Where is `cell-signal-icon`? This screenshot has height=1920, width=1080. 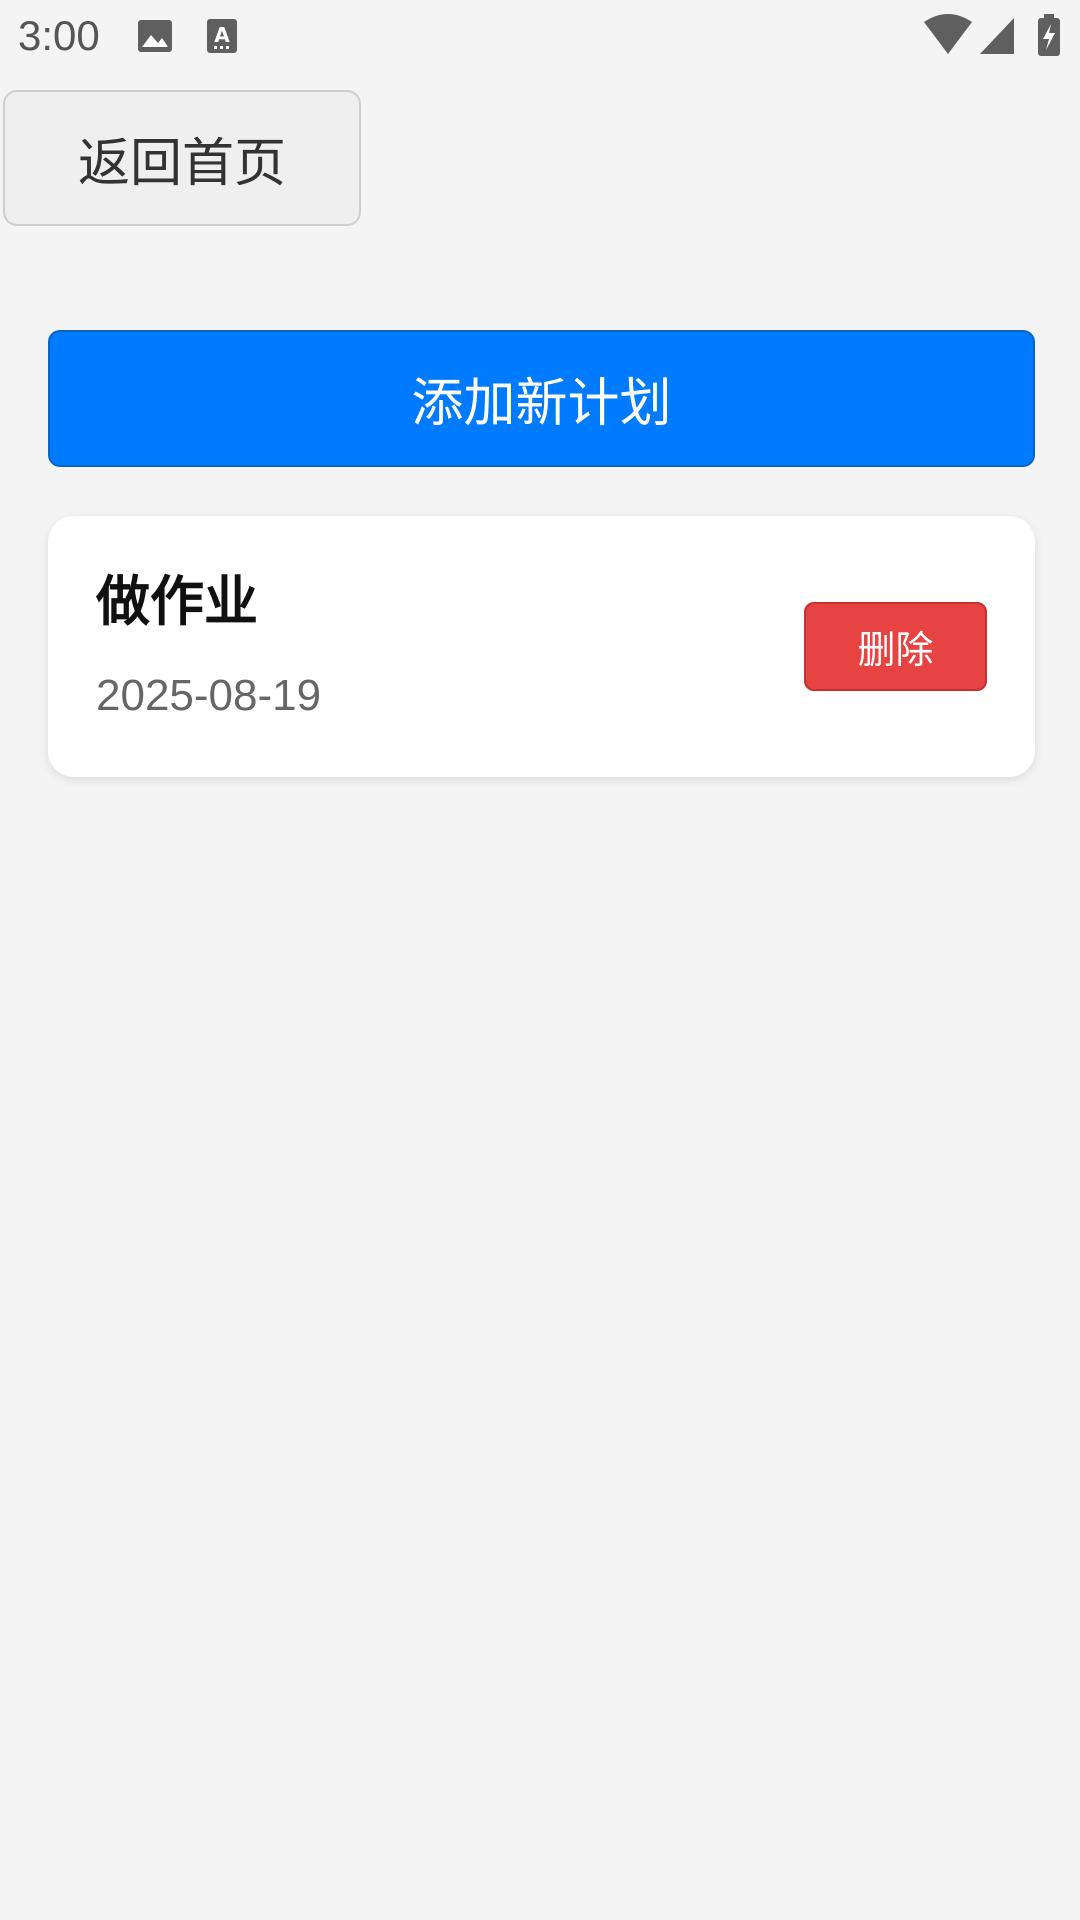 cell-signal-icon is located at coordinates (997, 36).